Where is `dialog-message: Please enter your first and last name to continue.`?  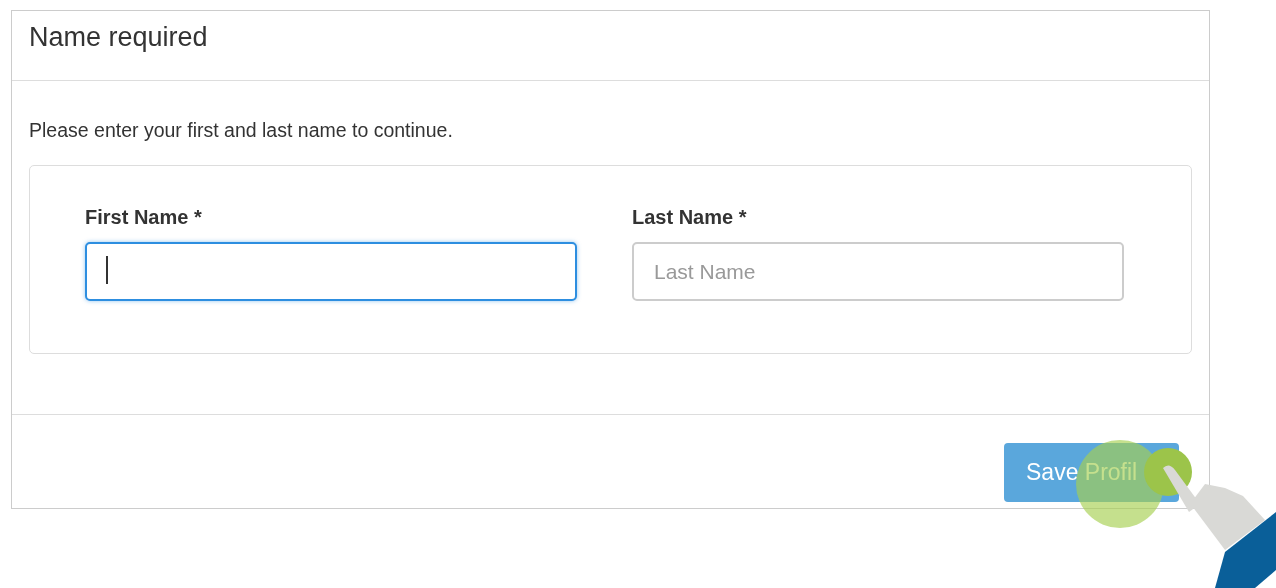 dialog-message: Please enter your first and last name to continue. is located at coordinates (241, 130).